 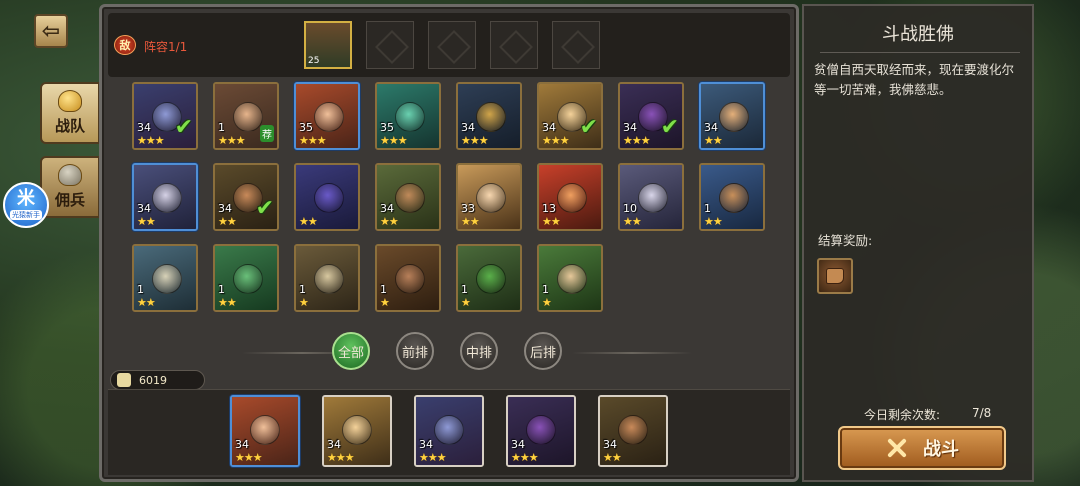 I want to click on fight-label: 战斗, so click(x=941, y=449).